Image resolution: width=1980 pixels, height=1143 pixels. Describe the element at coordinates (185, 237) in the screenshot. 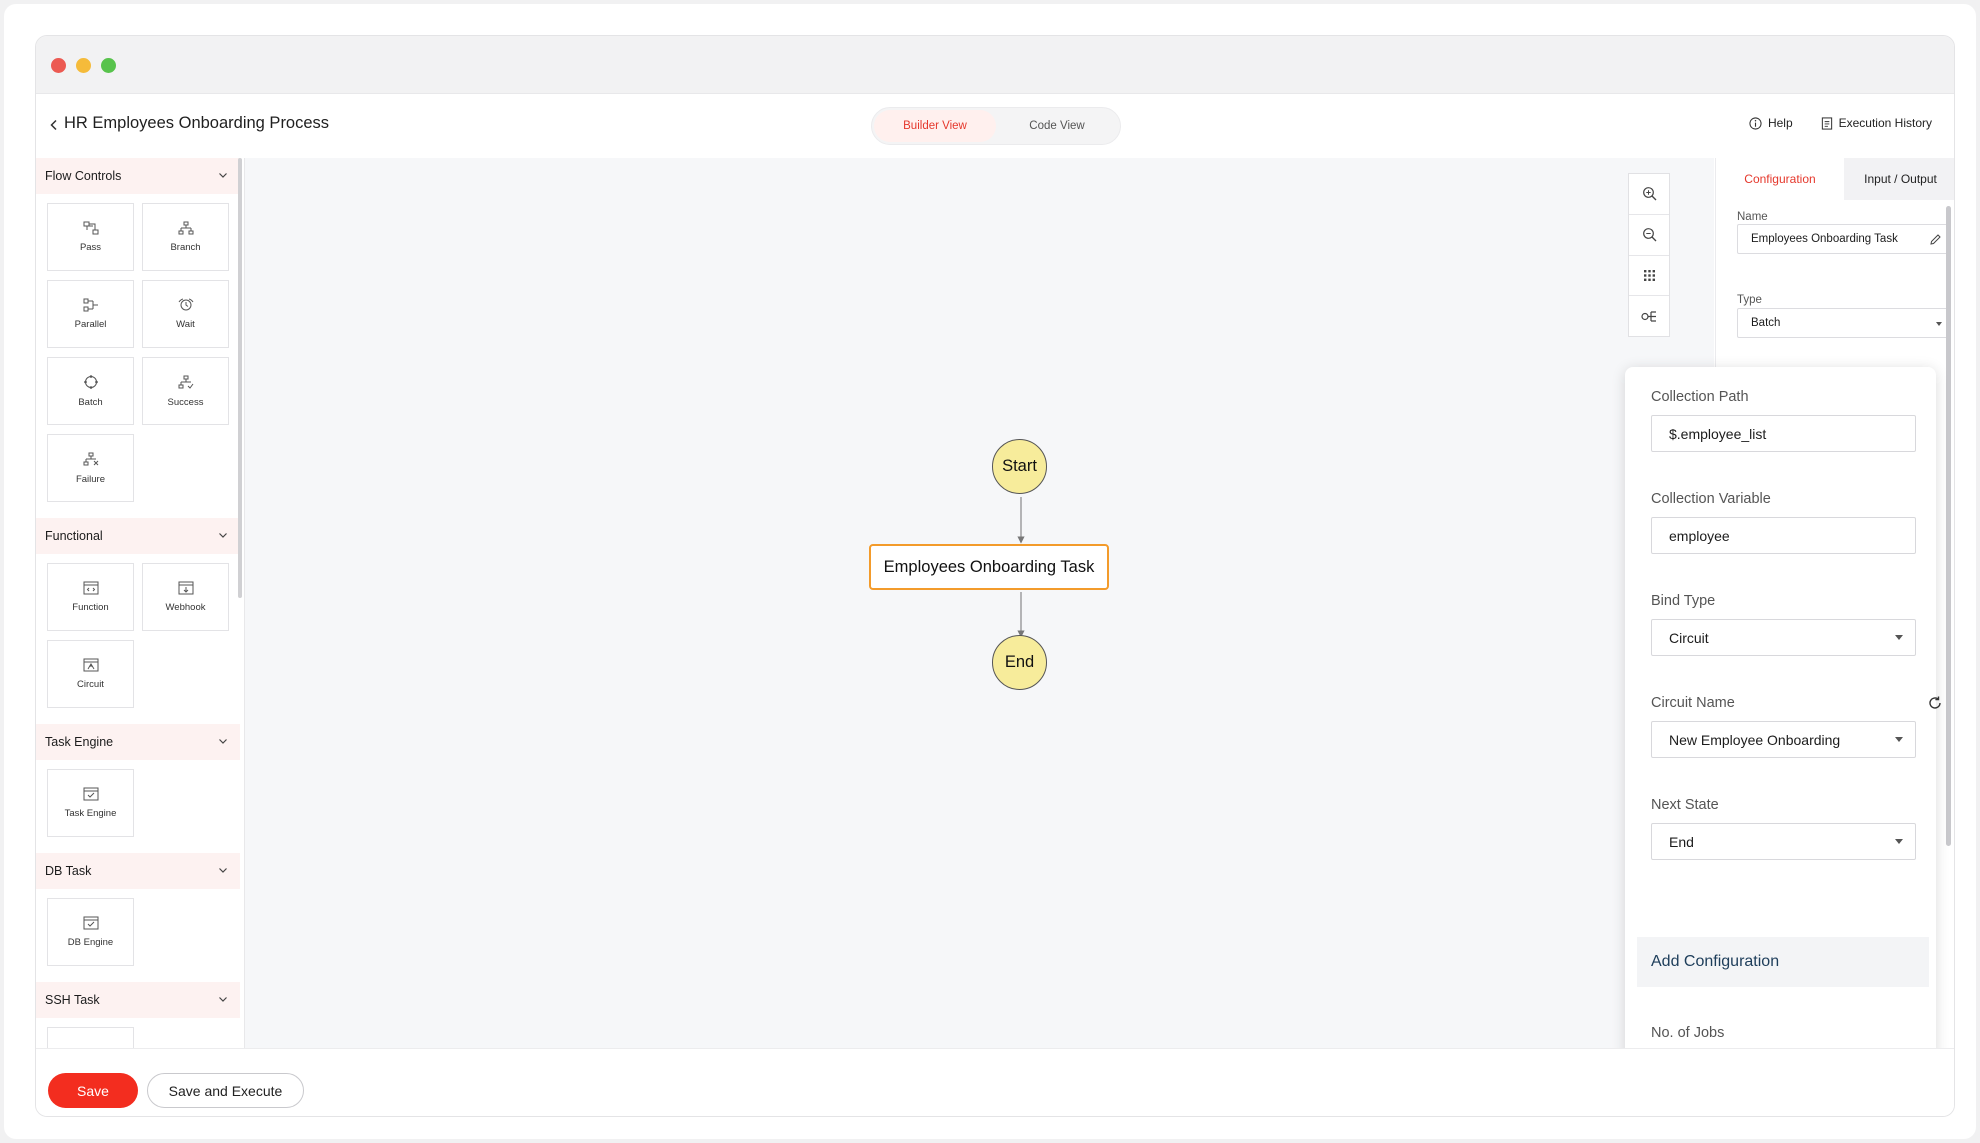

I see `tile-branch: Branch` at that location.